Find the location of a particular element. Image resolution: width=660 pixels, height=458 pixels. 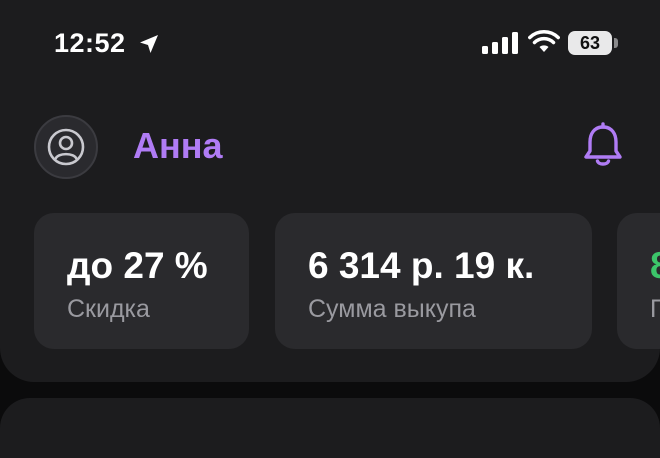

avatar is located at coordinates (66, 147).